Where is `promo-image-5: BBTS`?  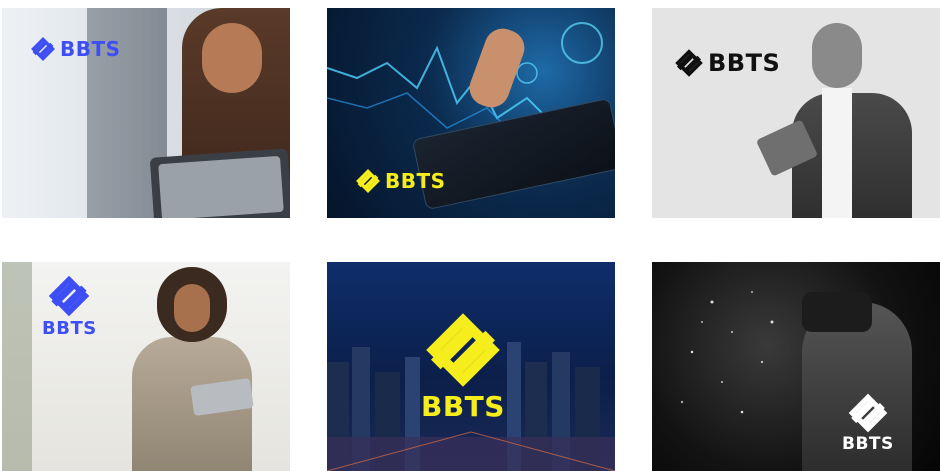
promo-image-5: BBTS is located at coordinates (471, 366).